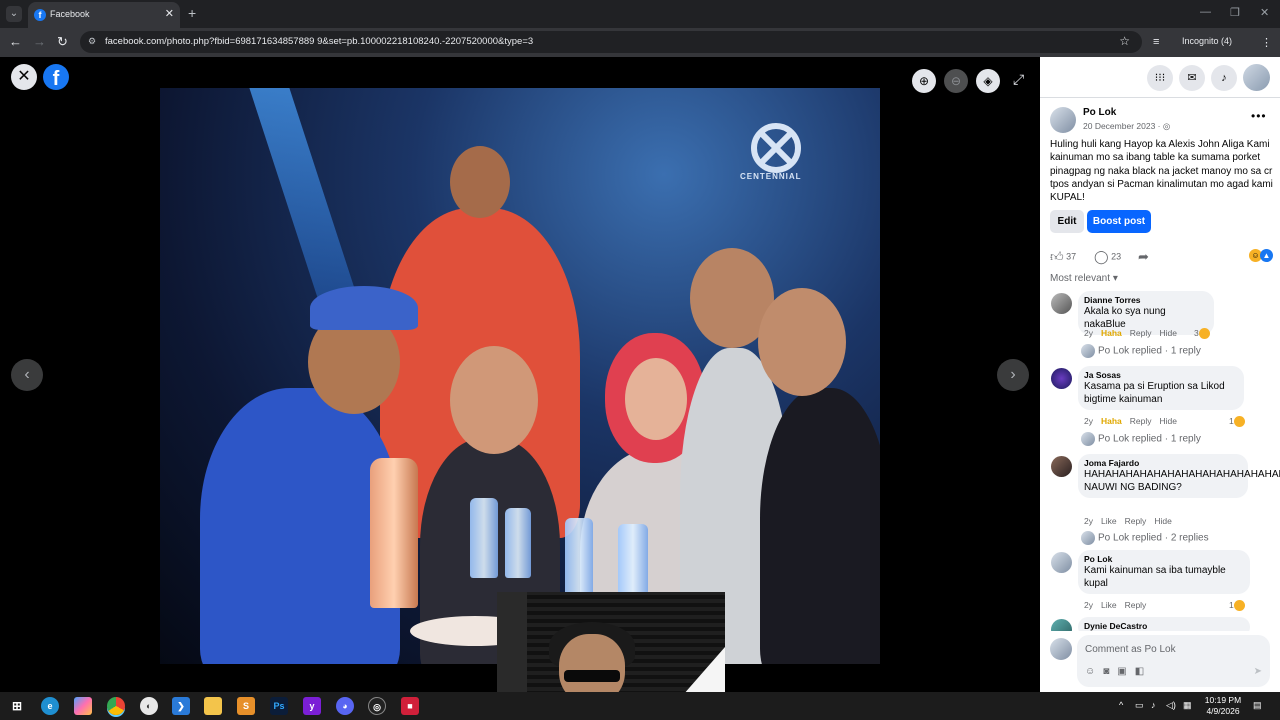 The width and height of the screenshot is (1280, 720). What do you see at coordinates (1192, 78) in the screenshot?
I see `messenger-icon: ✉` at bounding box center [1192, 78].